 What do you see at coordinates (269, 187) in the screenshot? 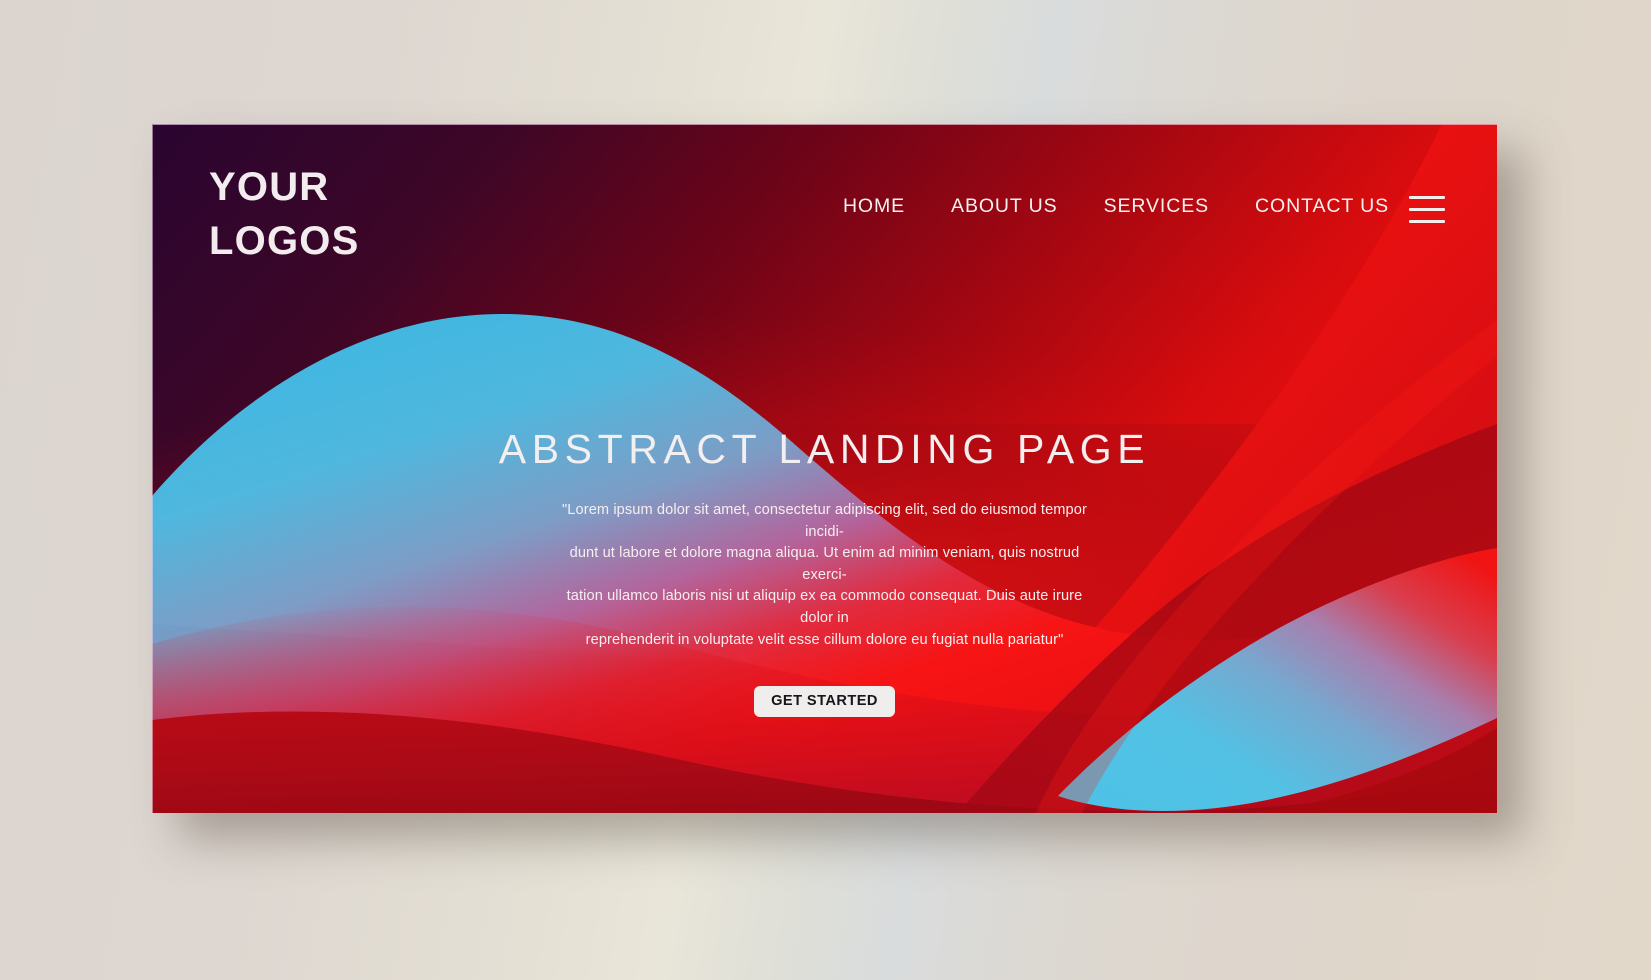
I see `brand-logo-line-1: YOUR` at bounding box center [269, 187].